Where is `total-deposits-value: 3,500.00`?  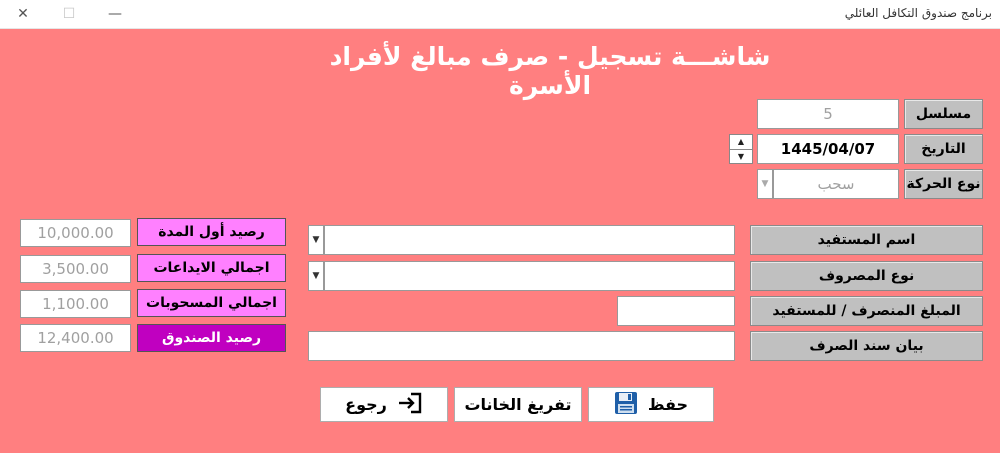
total-deposits-value: 3,500.00 is located at coordinates (75, 269).